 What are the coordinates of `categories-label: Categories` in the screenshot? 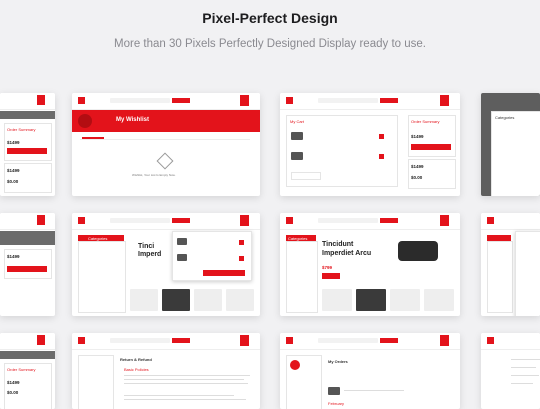 It's located at (505, 117).